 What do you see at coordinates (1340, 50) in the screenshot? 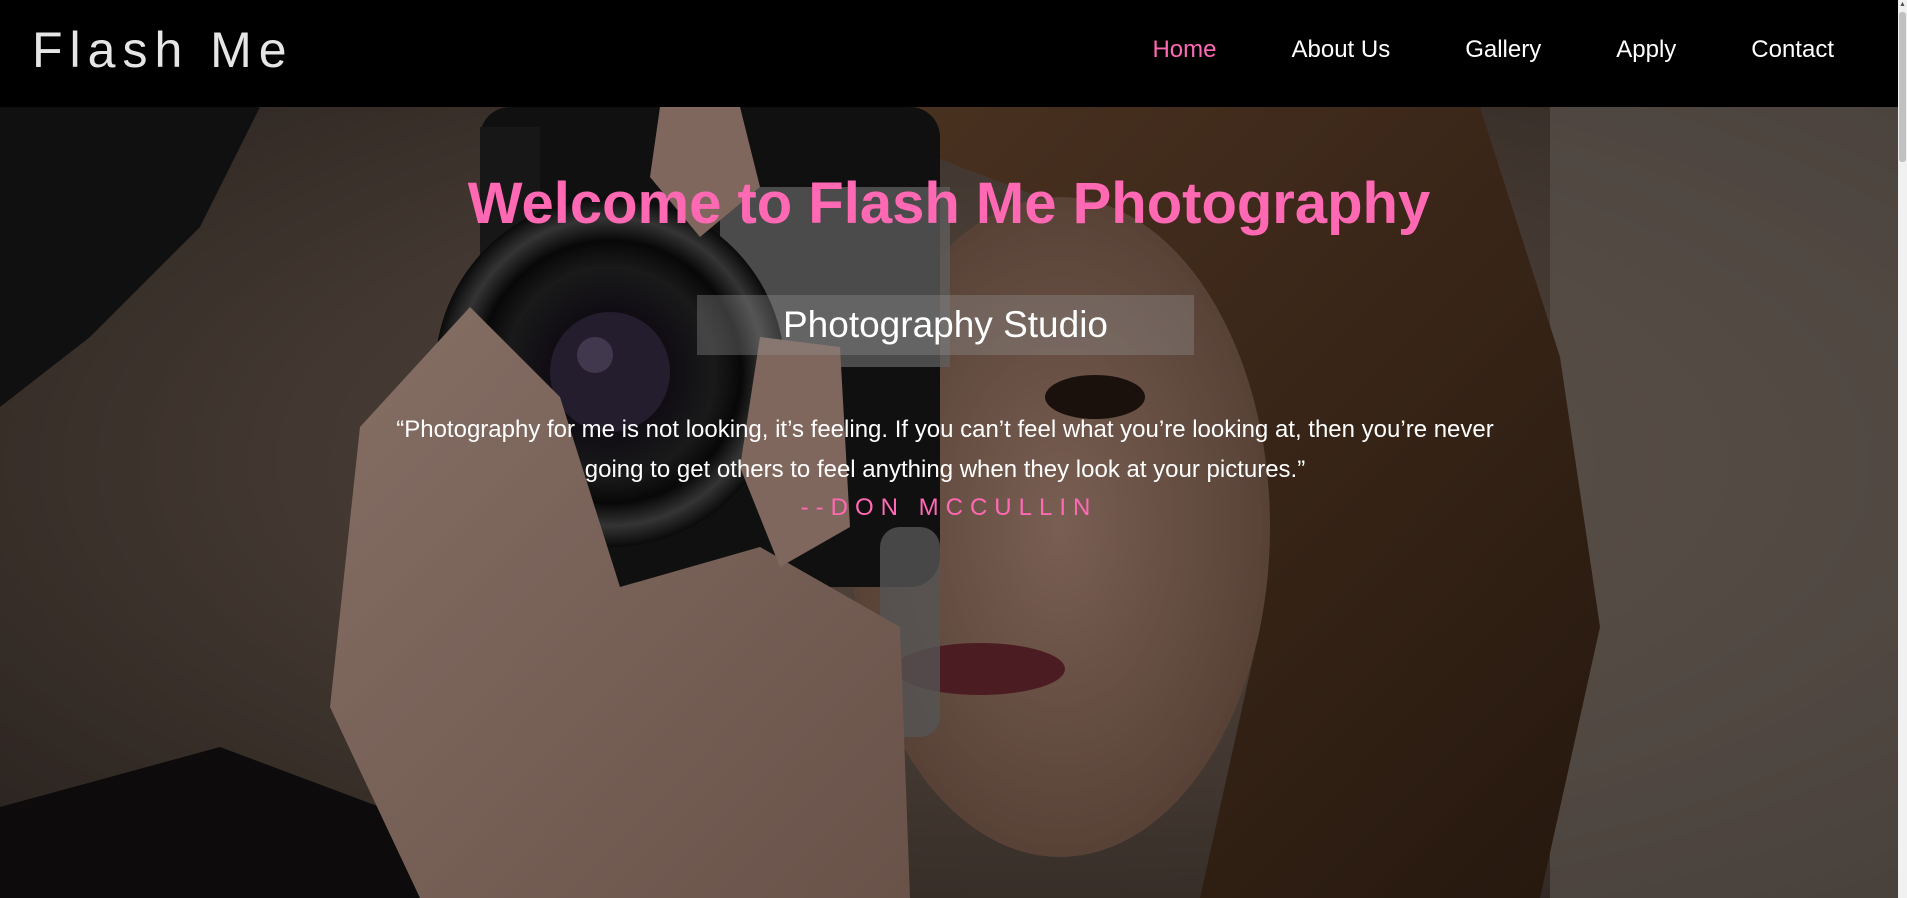
I see `nav-about-us: About Us` at bounding box center [1340, 50].